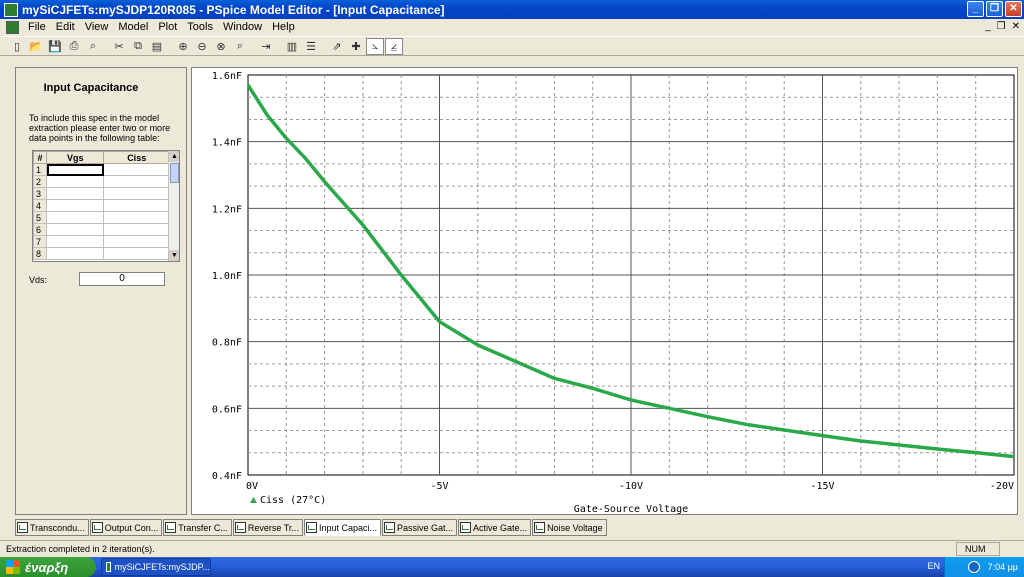  I want to click on cut-icon: ✂, so click(119, 46).